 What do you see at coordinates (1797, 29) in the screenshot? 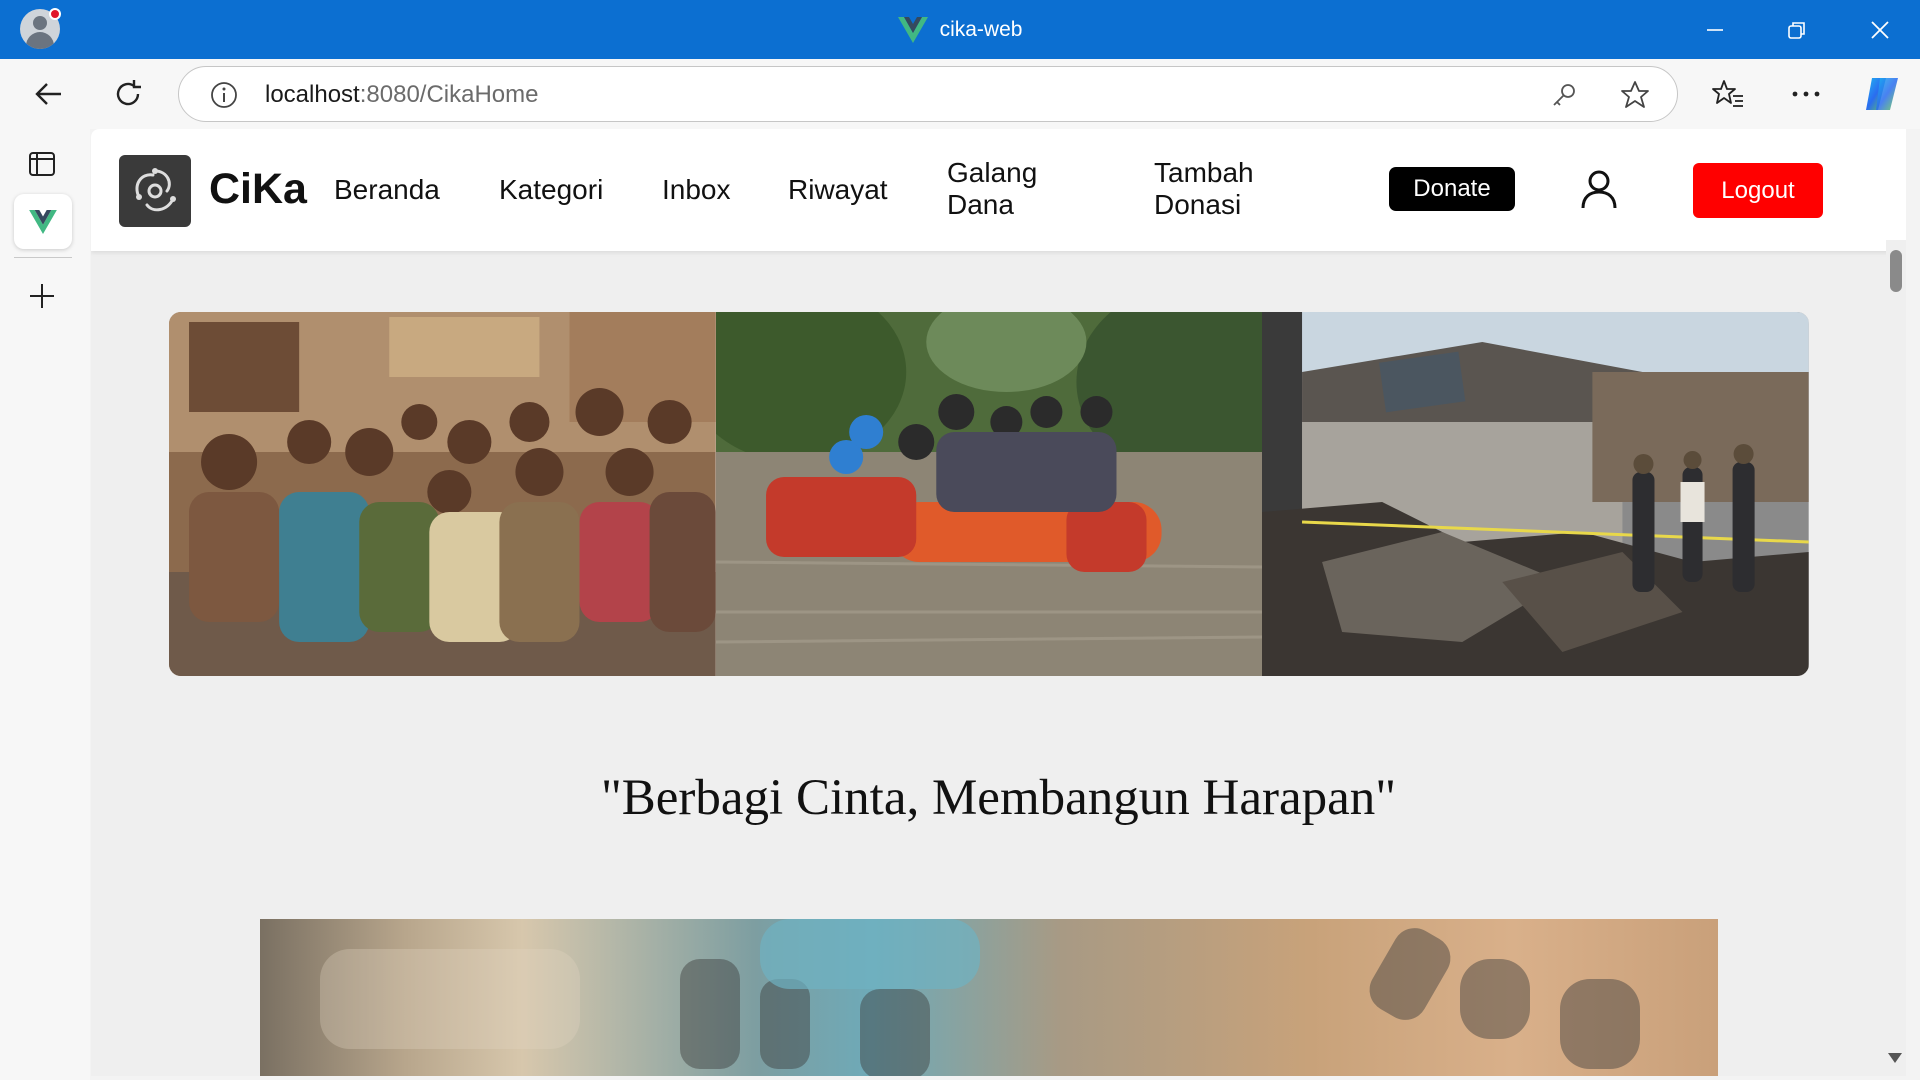
I see `restore-icon` at bounding box center [1797, 29].